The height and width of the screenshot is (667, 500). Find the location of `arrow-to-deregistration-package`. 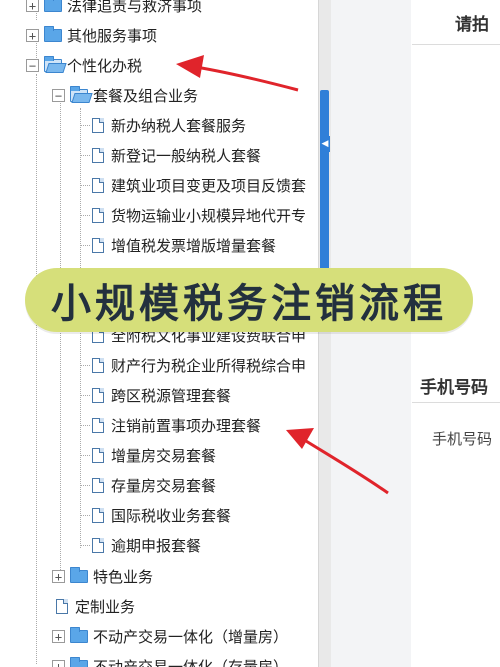

arrow-to-deregistration-package is located at coordinates (337, 461).